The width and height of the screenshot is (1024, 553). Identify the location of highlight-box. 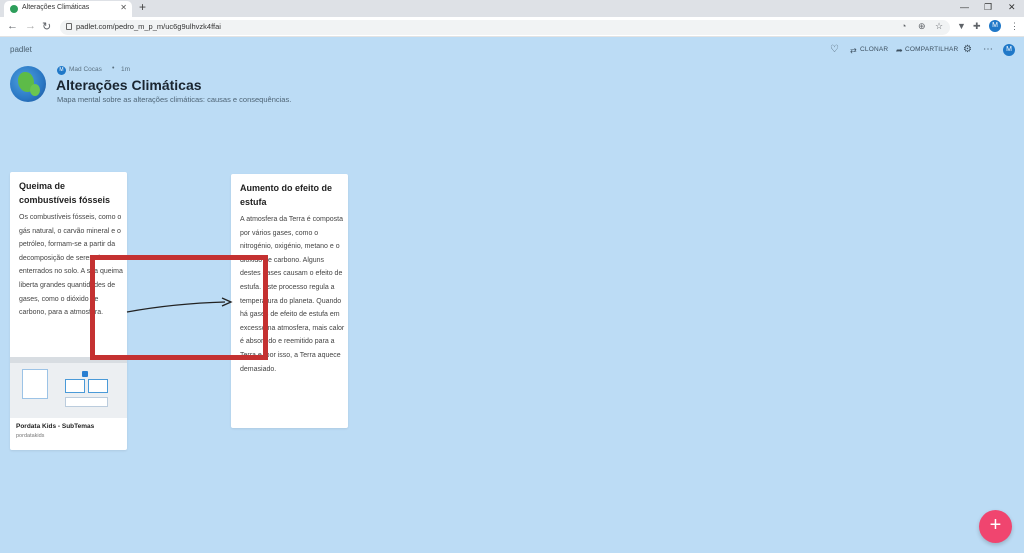
(179, 307).